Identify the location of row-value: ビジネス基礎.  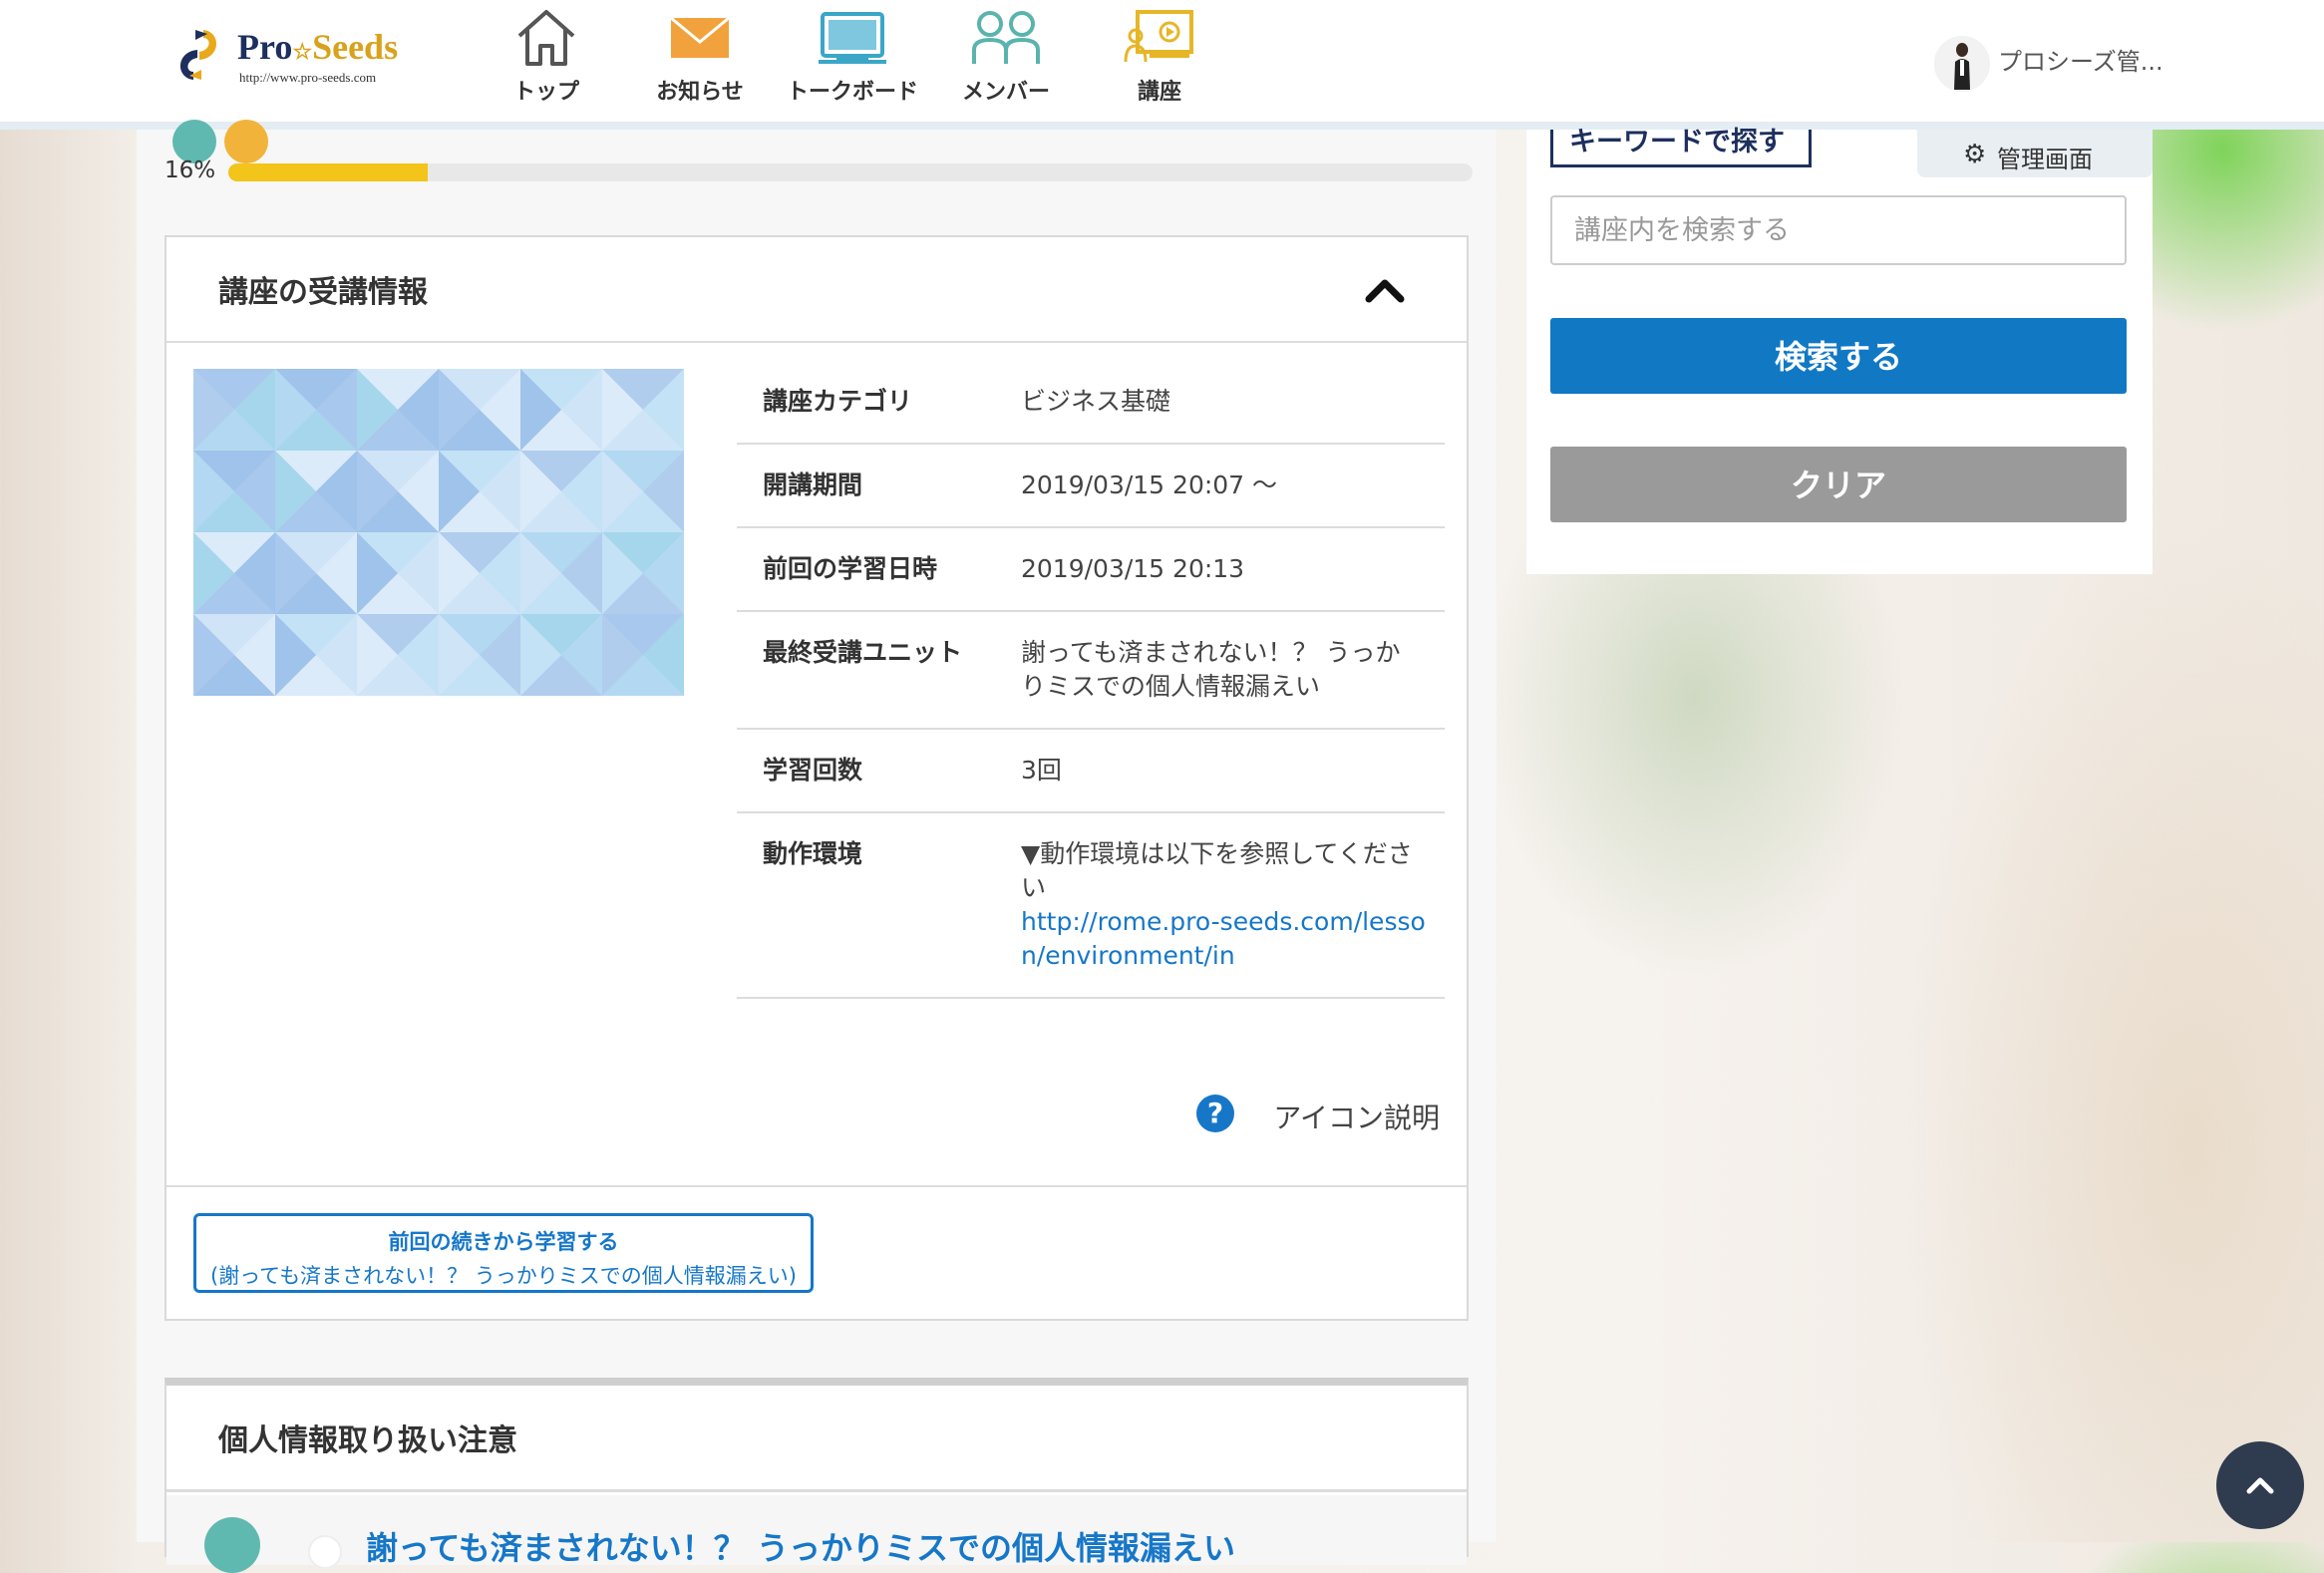
(1233, 403).